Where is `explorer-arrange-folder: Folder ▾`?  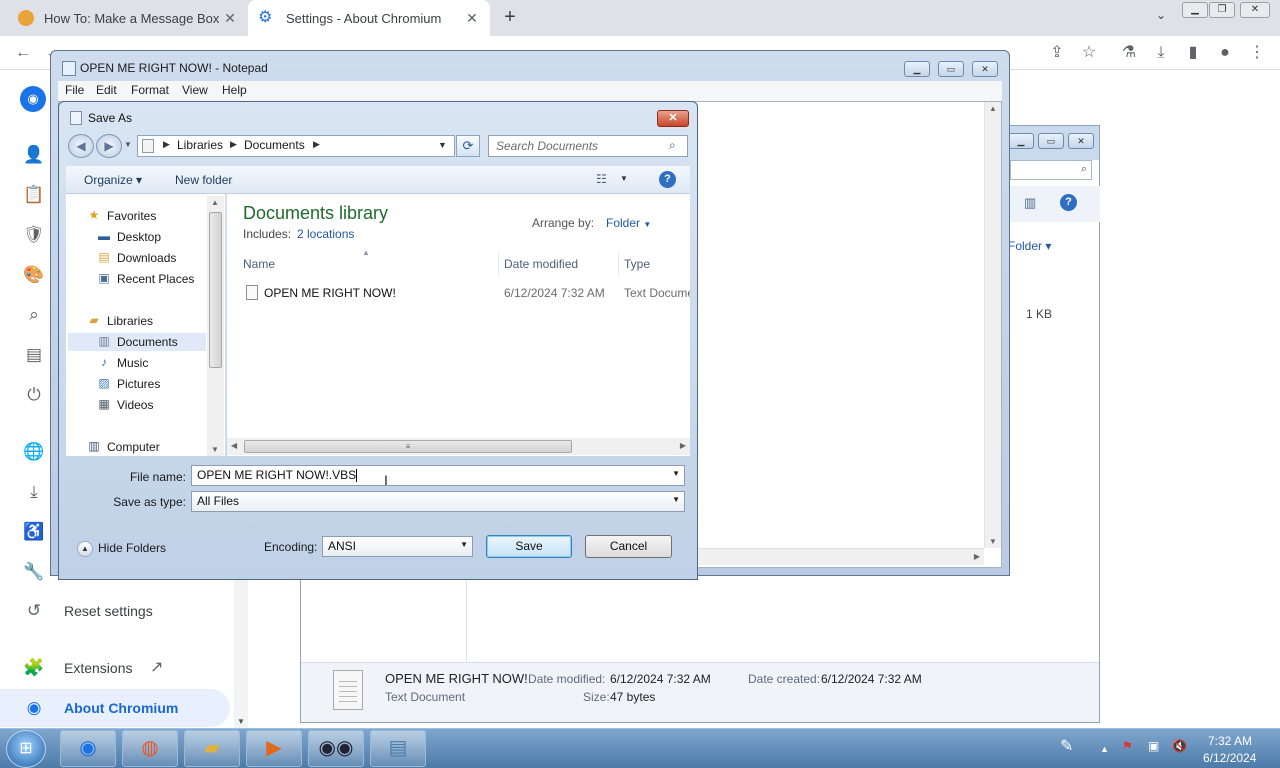 explorer-arrange-folder: Folder ▾ is located at coordinates (1029, 246).